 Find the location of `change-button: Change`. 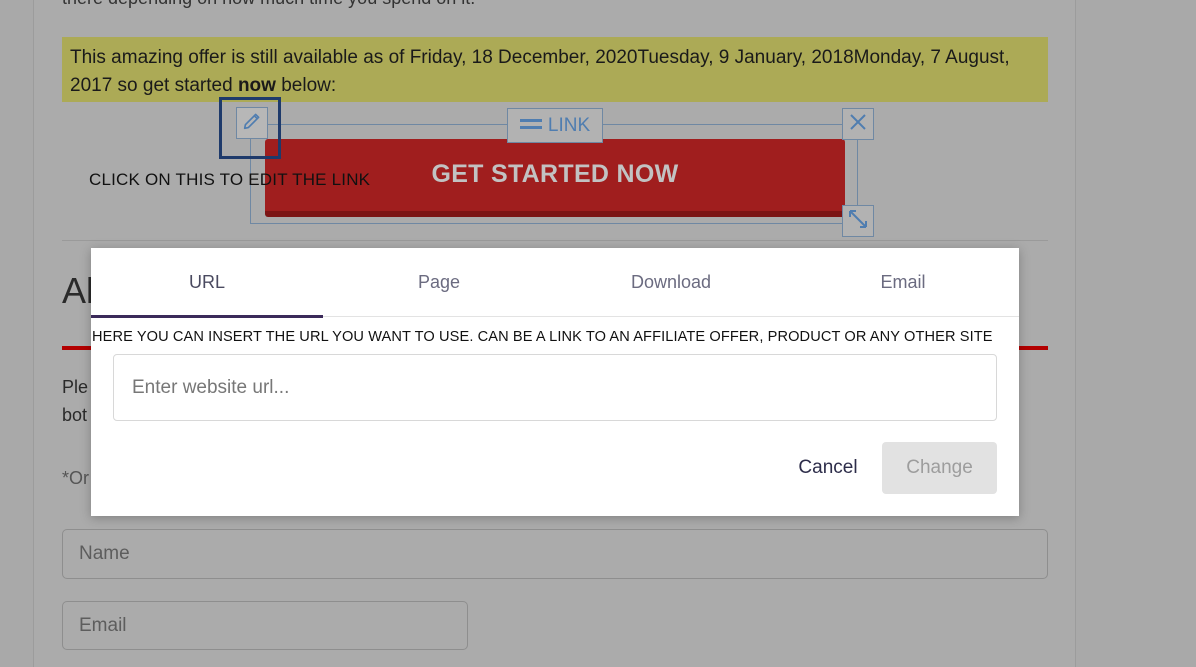

change-button: Change is located at coordinates (939, 468).